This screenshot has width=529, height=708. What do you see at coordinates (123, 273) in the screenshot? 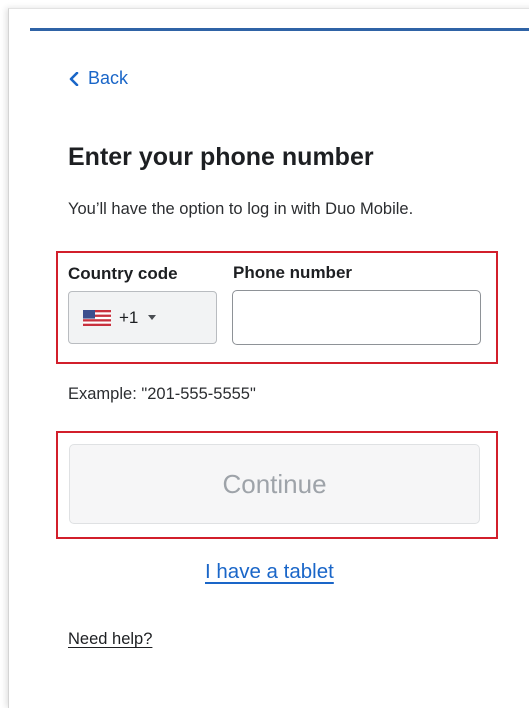
I see `country-code-label: Country code` at bounding box center [123, 273].